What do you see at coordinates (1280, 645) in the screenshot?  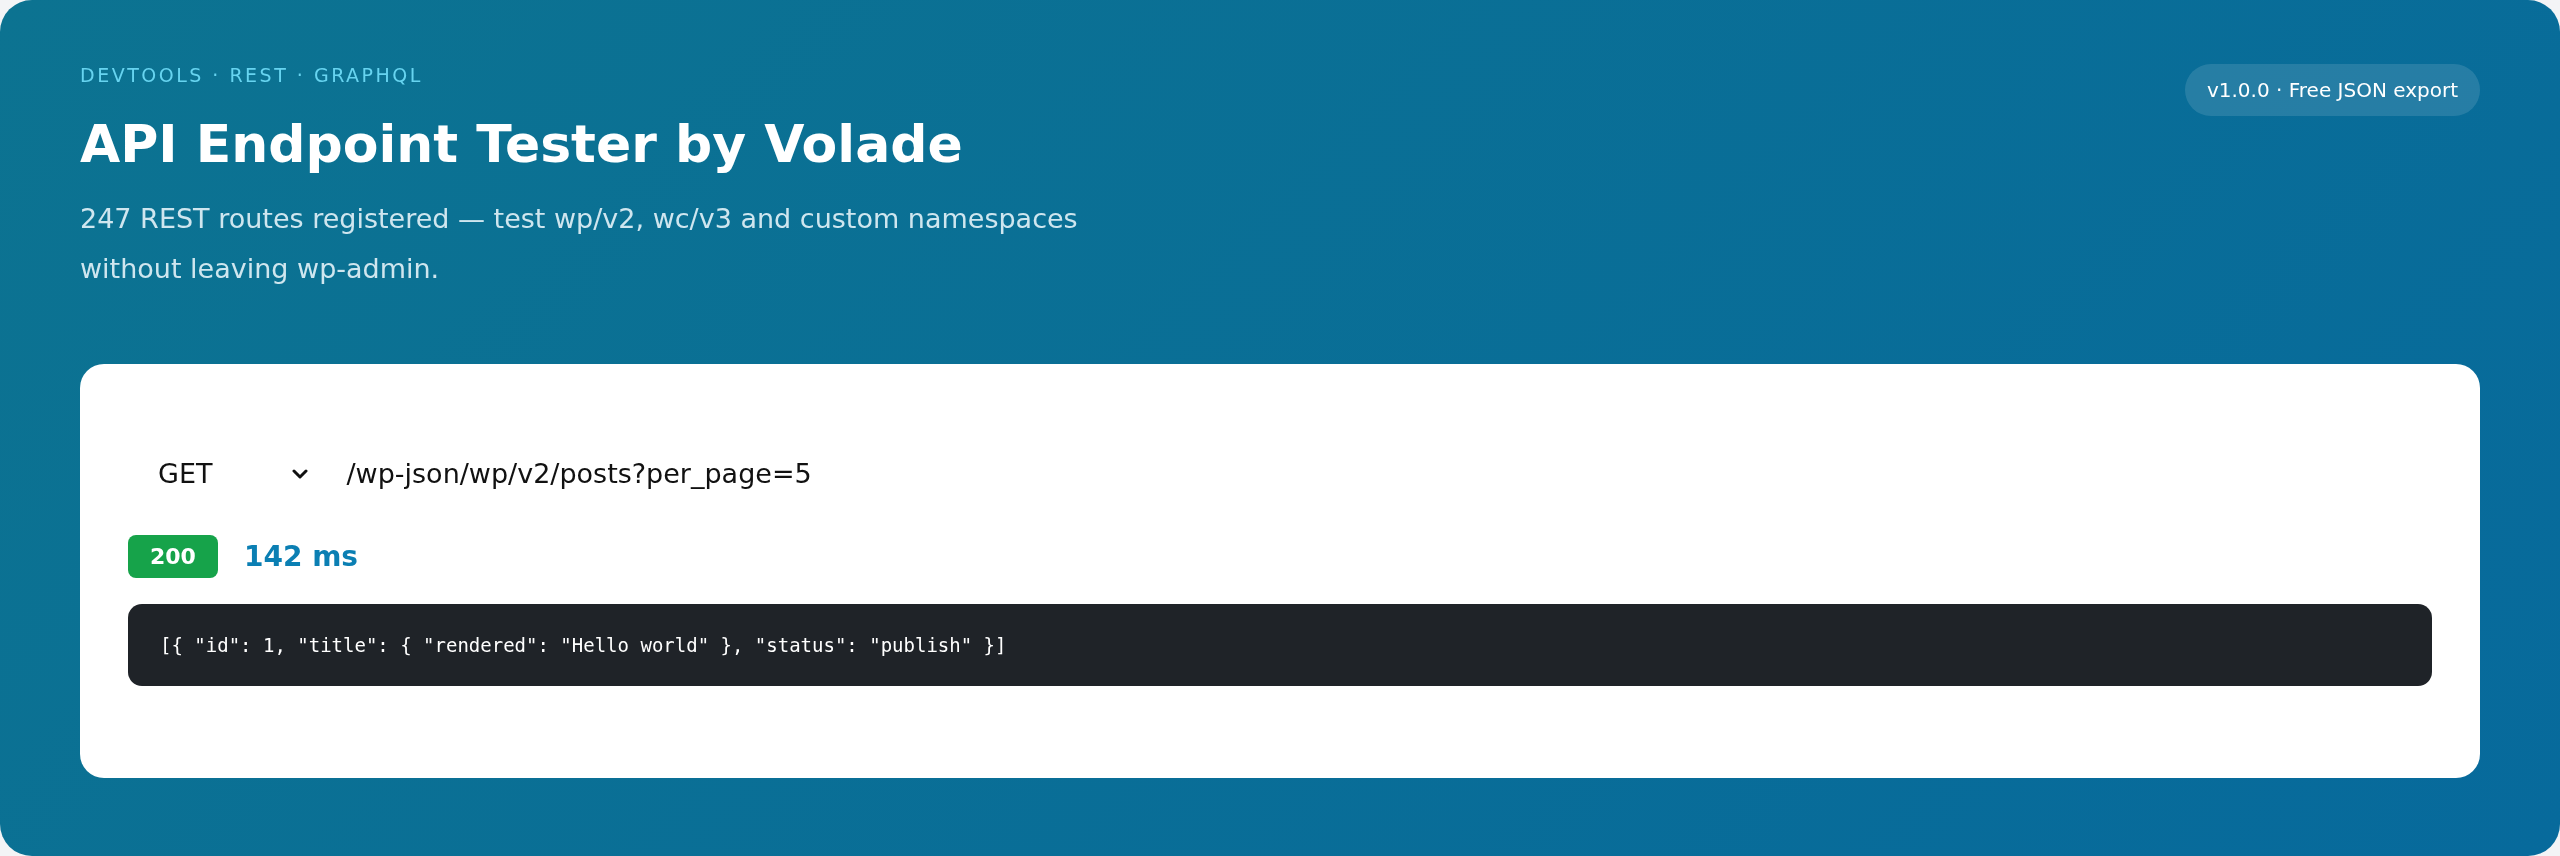 I see `response-body: [{ "id": 1, "title": { "rendered": "Hello world" }, "status": "publish" }]` at bounding box center [1280, 645].